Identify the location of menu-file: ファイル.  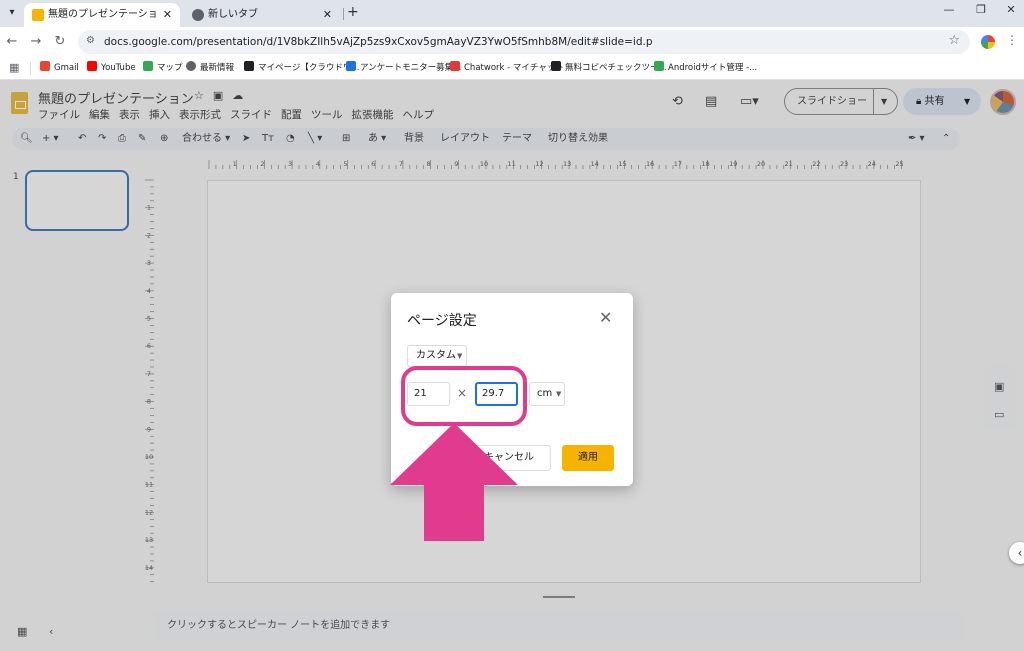
(59, 115).